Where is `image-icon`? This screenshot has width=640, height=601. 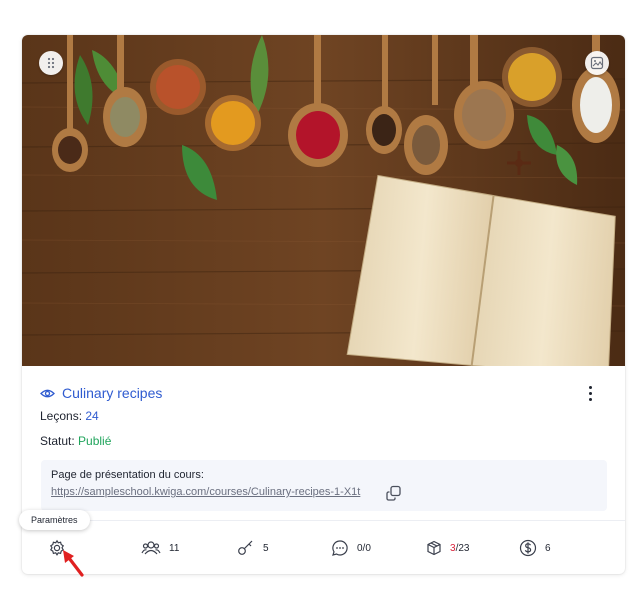
image-icon is located at coordinates (597, 63).